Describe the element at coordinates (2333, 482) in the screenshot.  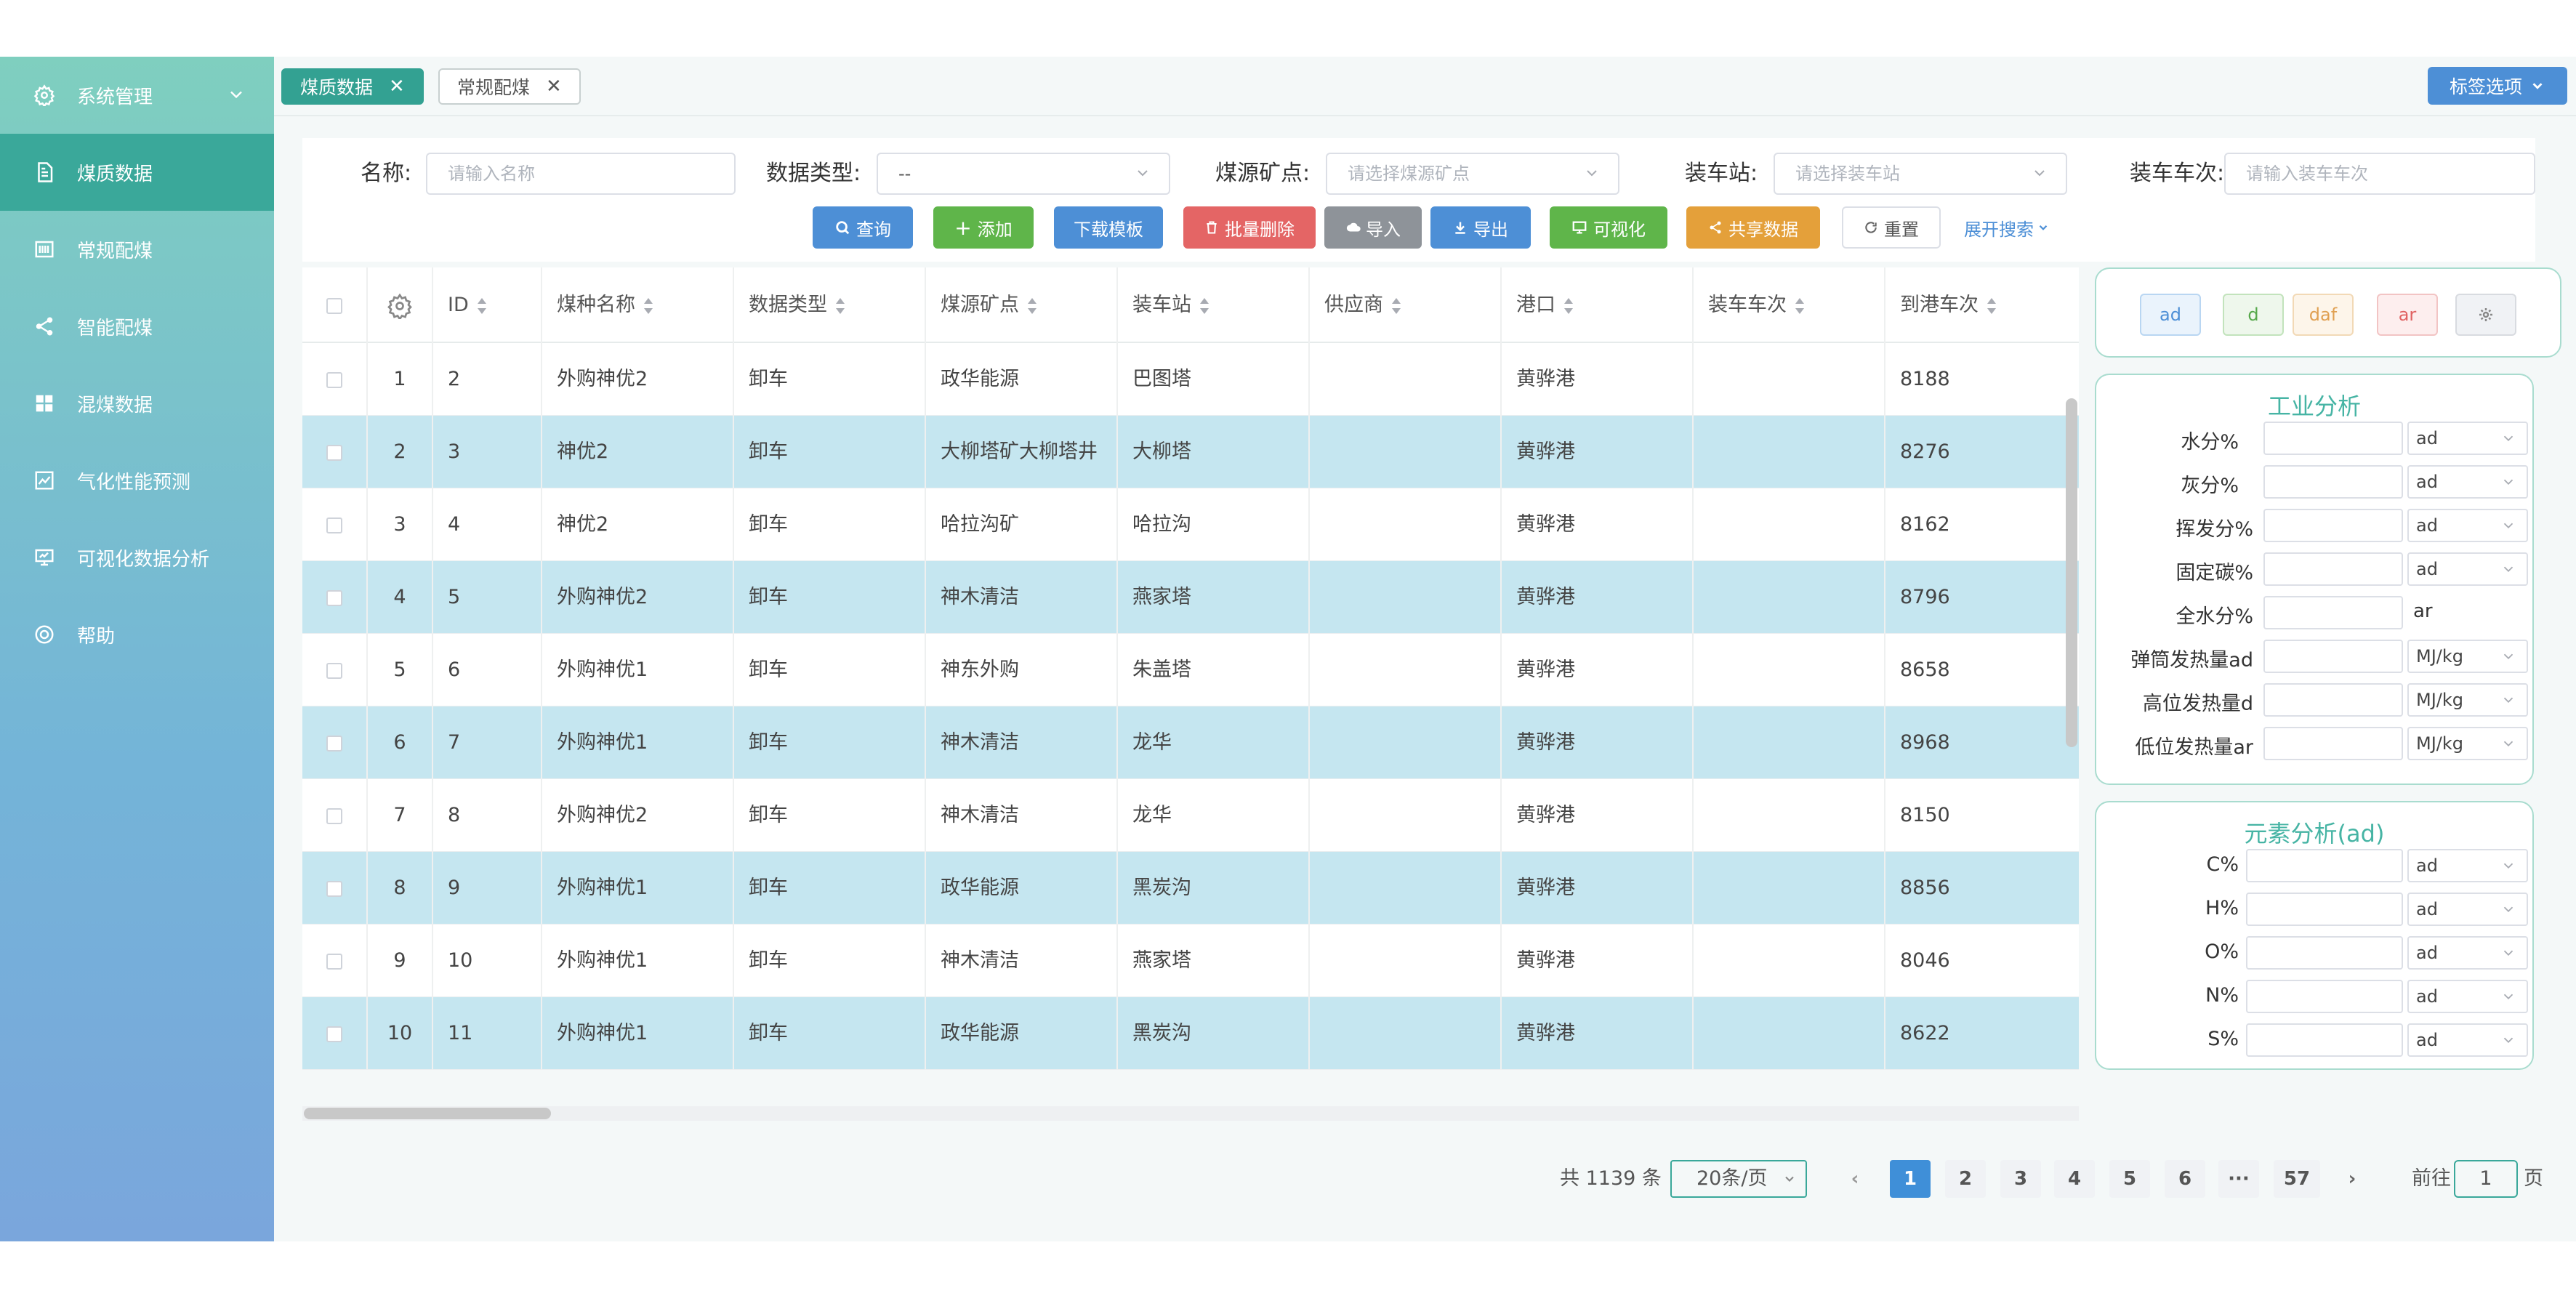
I see `ash-input` at that location.